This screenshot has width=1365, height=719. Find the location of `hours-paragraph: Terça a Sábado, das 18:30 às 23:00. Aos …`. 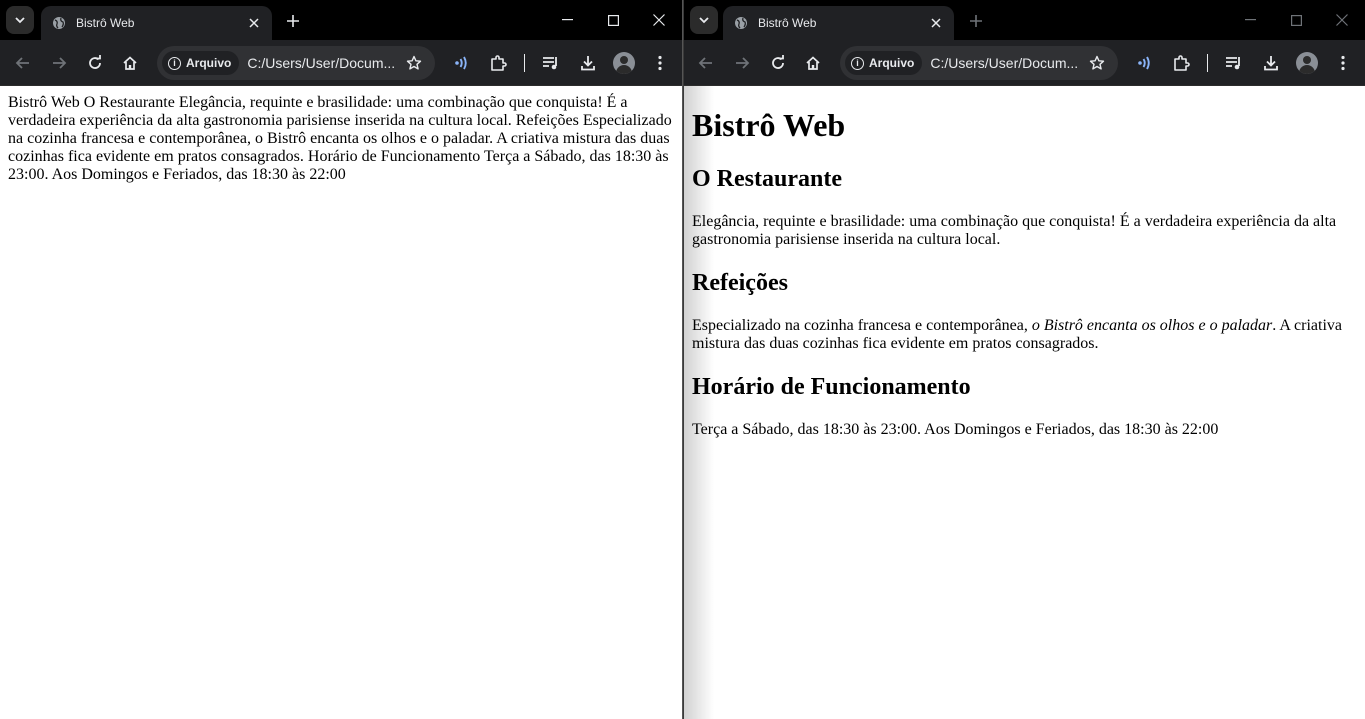

hours-paragraph: Terça a Sábado, das 18:30 às 23:00. Aos … is located at coordinates (955, 429).